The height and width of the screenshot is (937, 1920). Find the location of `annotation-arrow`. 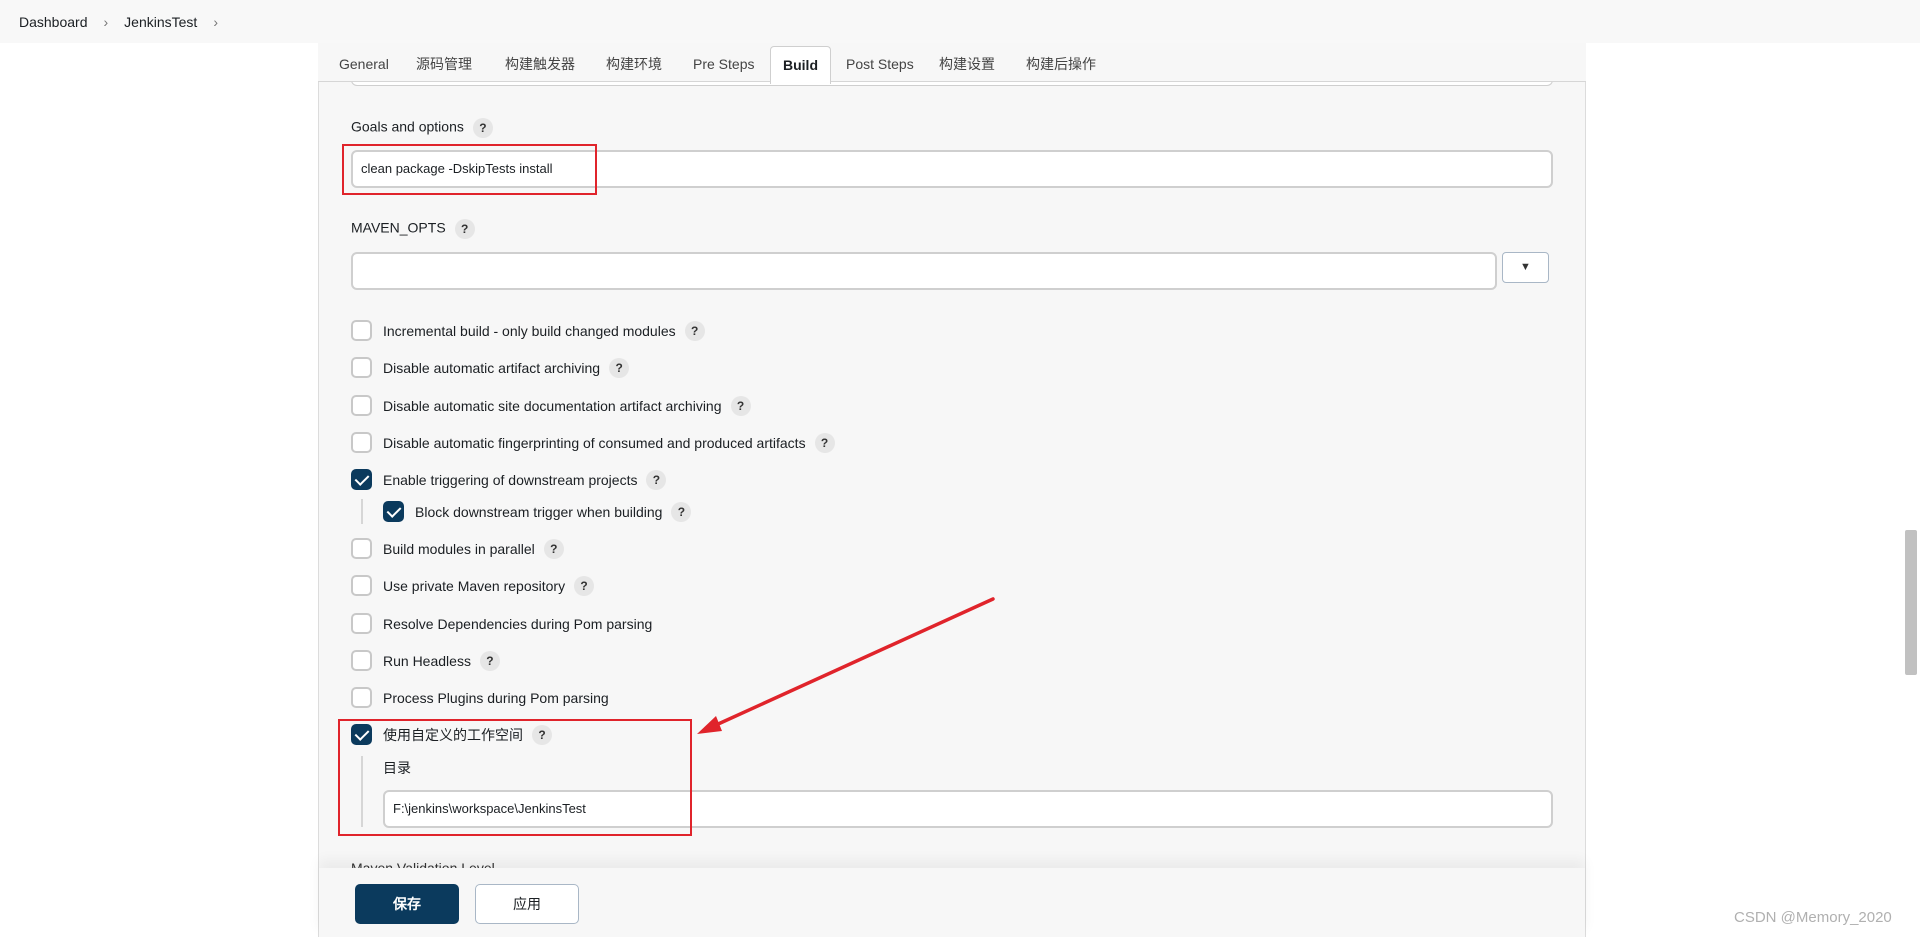

annotation-arrow is located at coordinates (846, 665).